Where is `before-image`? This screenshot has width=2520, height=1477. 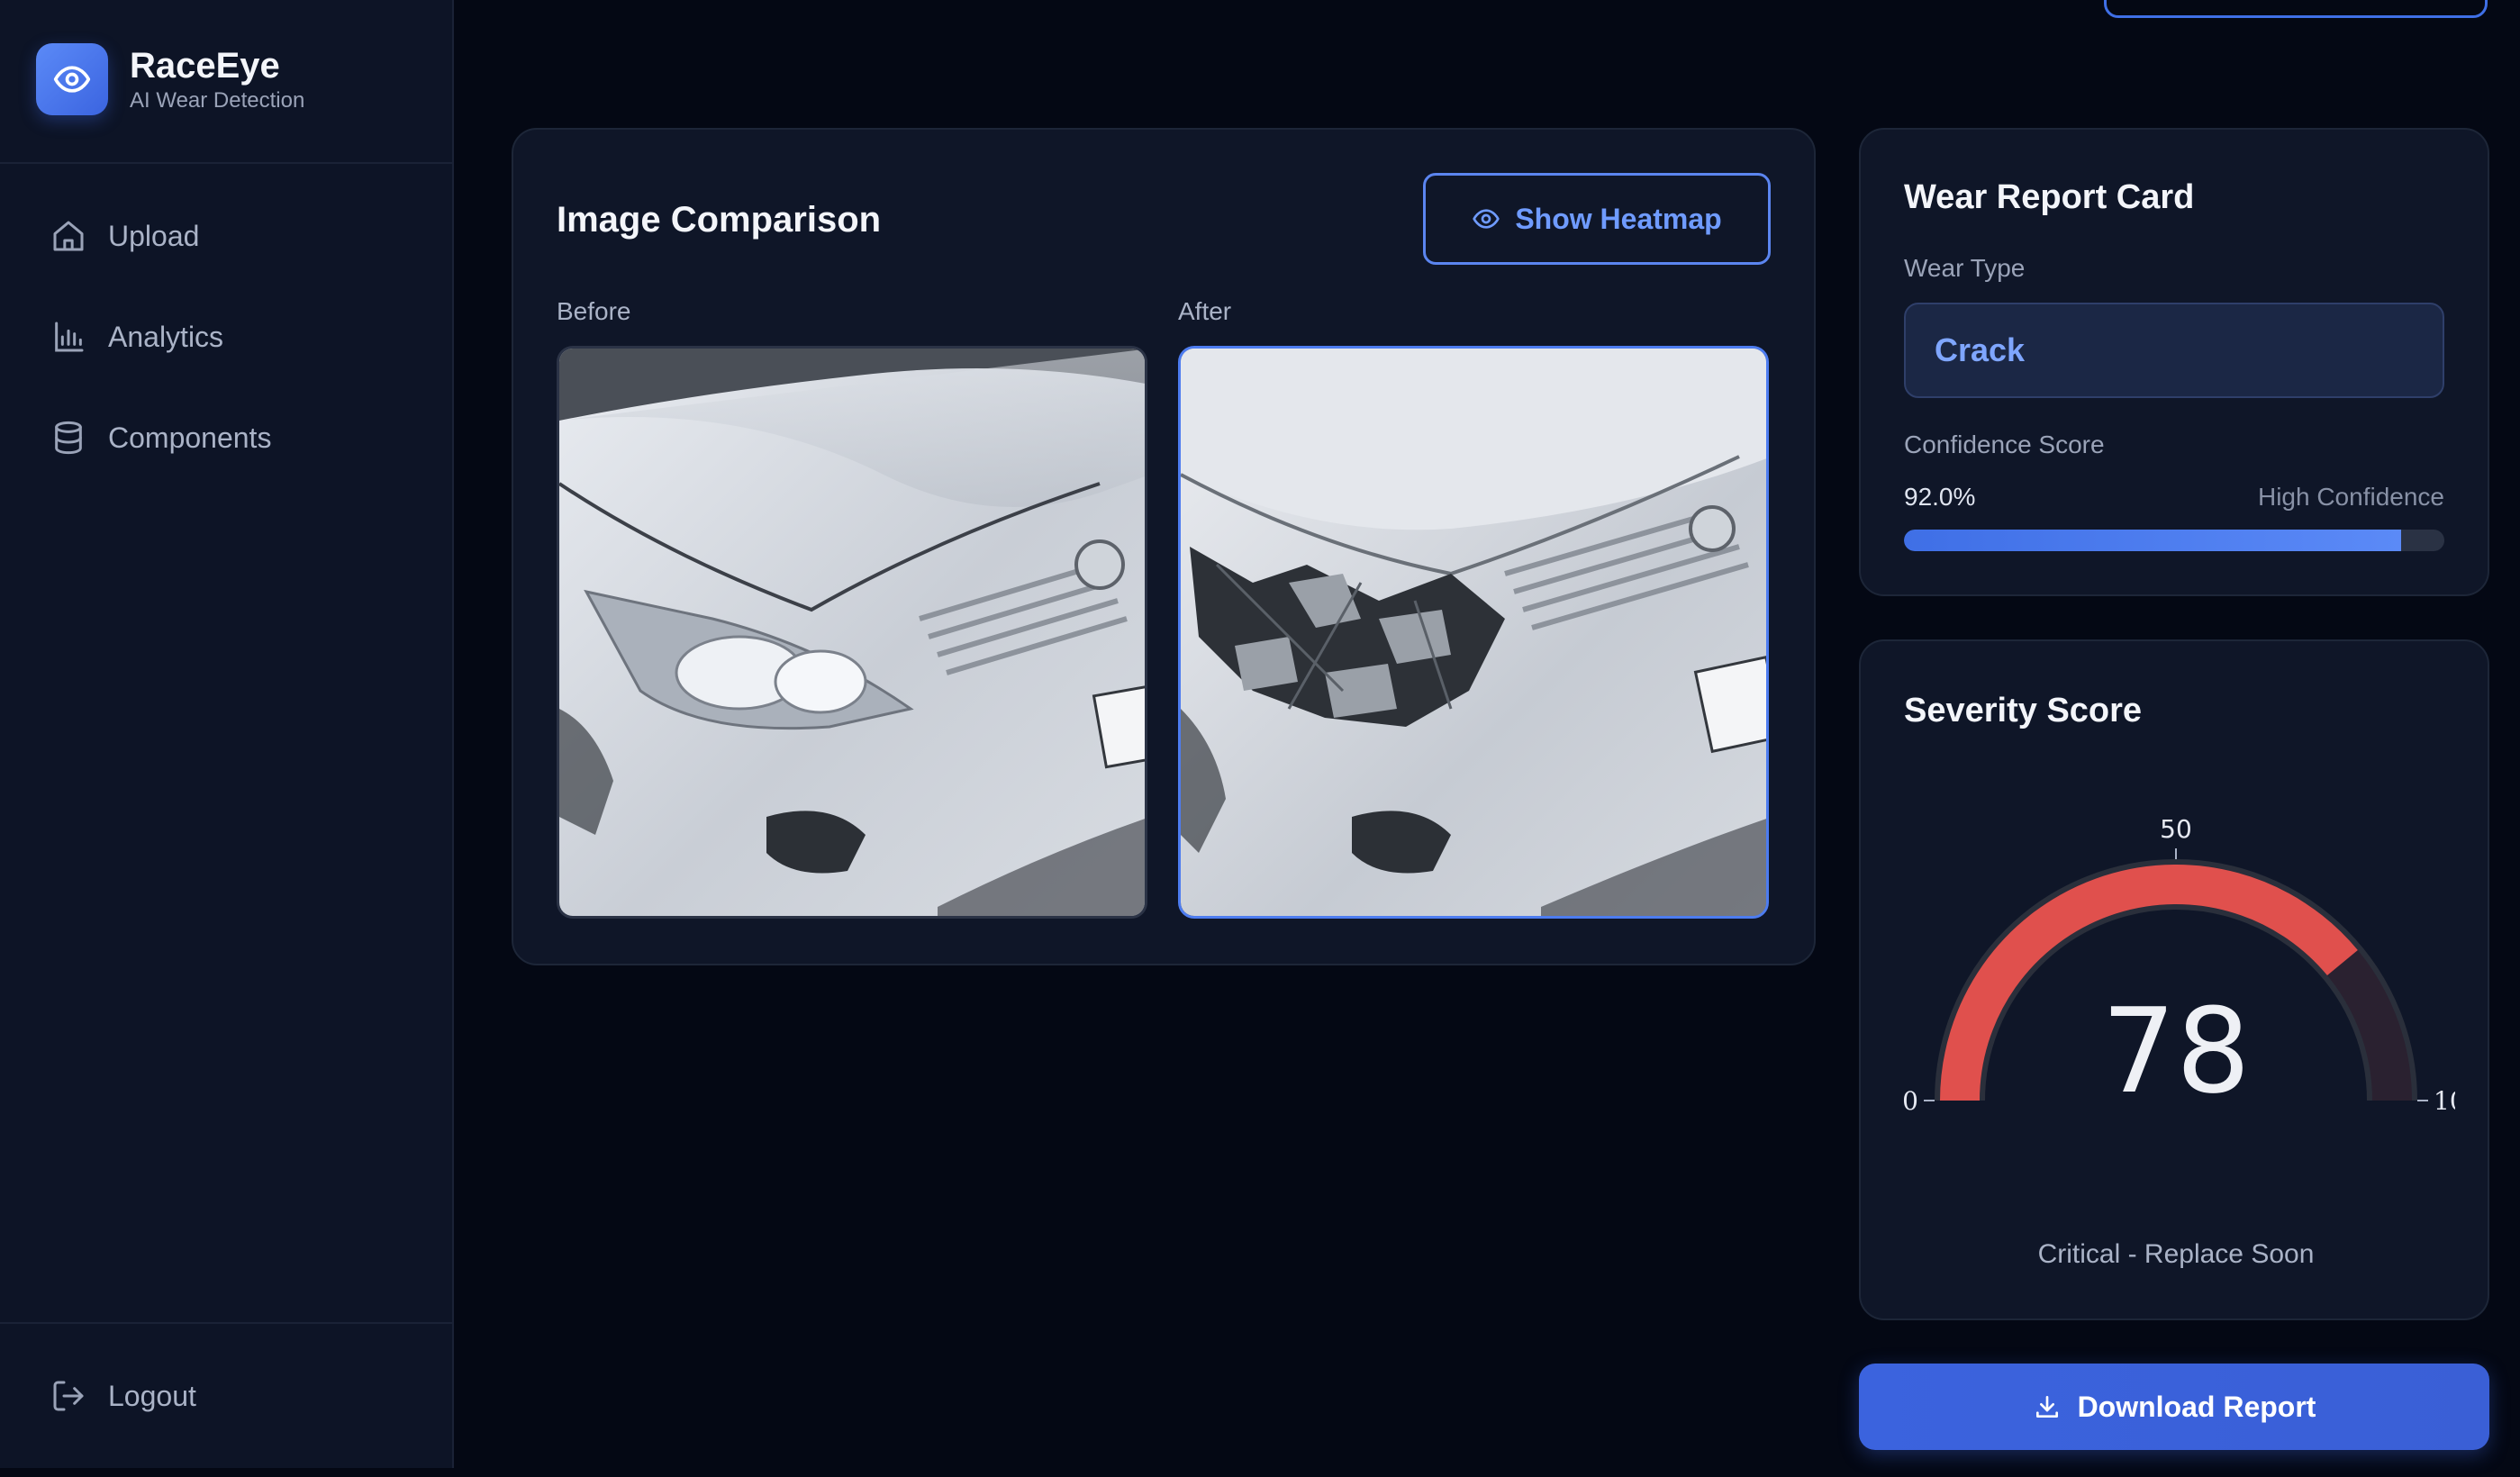 before-image is located at coordinates (852, 632).